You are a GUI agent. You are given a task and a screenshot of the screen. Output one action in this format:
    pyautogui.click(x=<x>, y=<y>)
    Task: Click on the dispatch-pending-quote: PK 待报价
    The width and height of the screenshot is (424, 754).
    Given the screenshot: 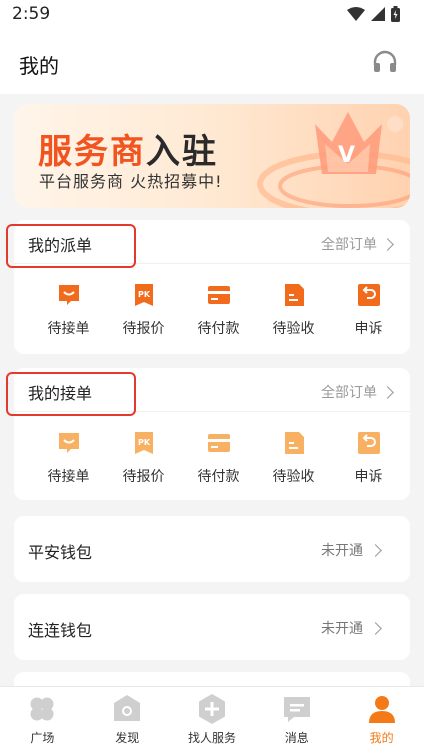 What is the action you would take?
    pyautogui.click(x=143, y=310)
    